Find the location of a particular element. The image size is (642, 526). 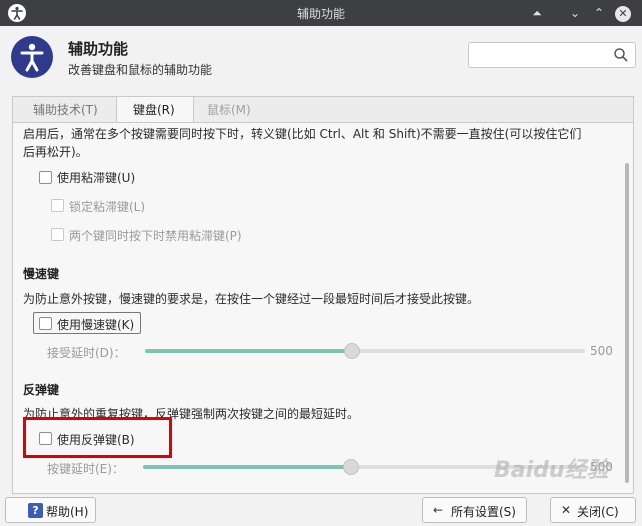

all-settings-label: 所有设置(S) is located at coordinates (483, 512).